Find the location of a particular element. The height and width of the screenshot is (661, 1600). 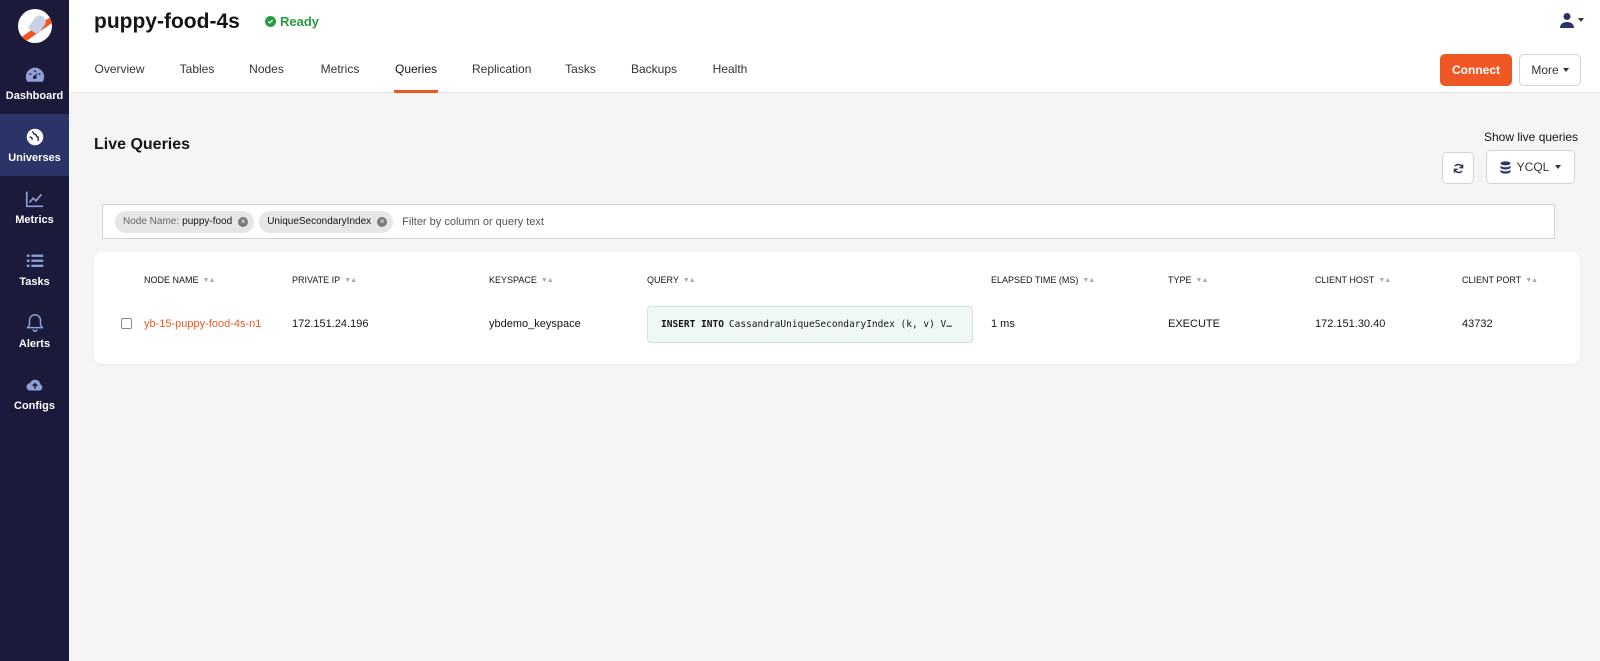

sidebar-item-label: Alerts is located at coordinates (34, 344).